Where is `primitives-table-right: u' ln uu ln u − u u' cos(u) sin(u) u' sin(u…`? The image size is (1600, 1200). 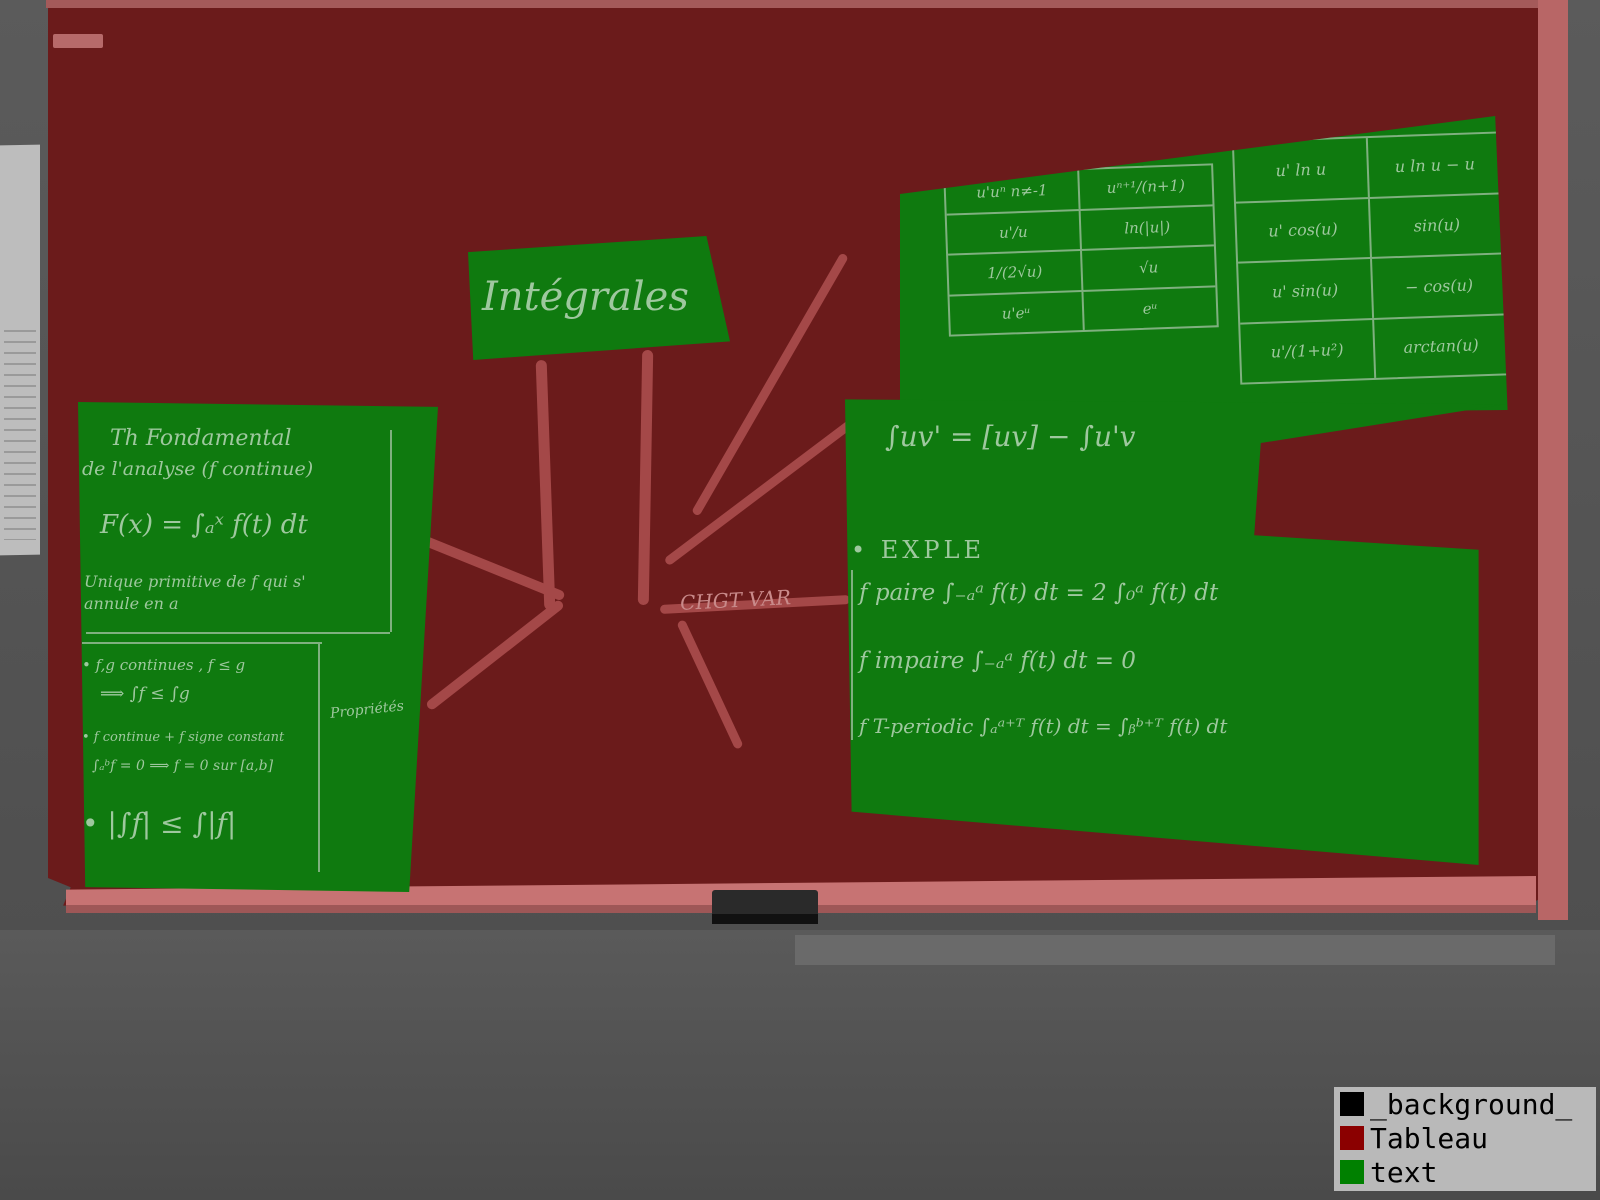
primitives-table-right: u' ln uu ln u − u u' cos(u) sin(u) u' sin(u… is located at coordinates (1369, 258).